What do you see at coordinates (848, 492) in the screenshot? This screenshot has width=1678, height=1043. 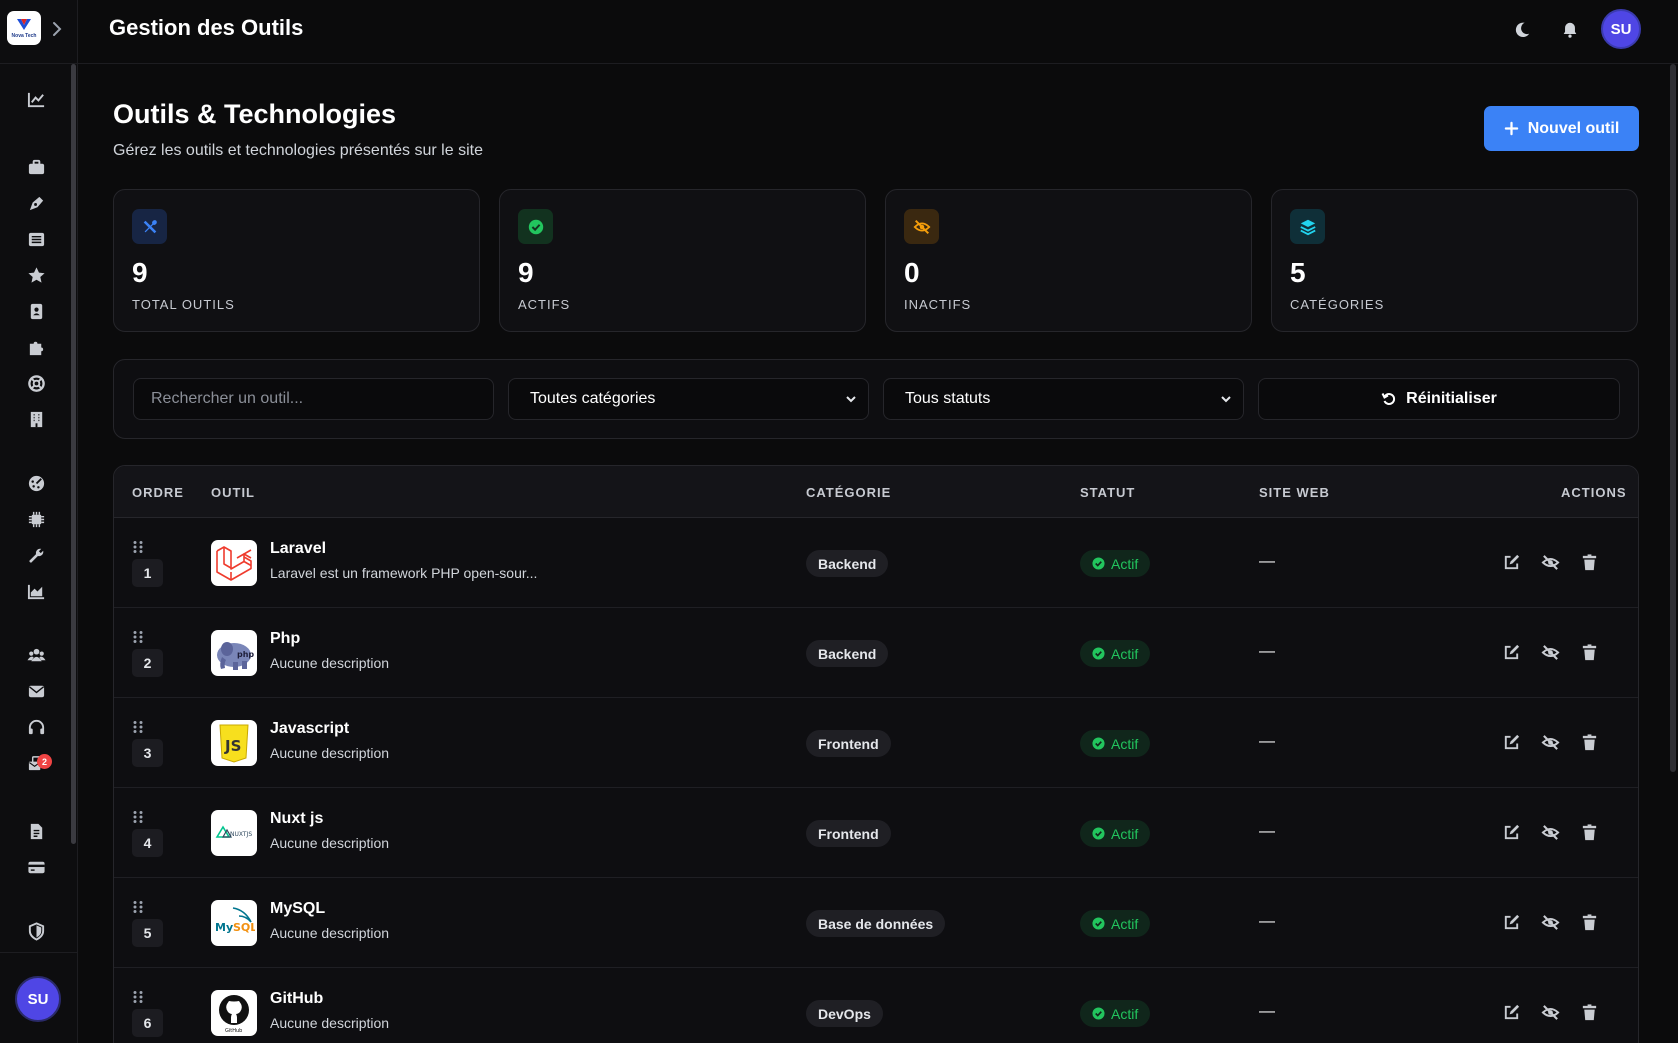 I see `th-category: CATÉGORIE` at bounding box center [848, 492].